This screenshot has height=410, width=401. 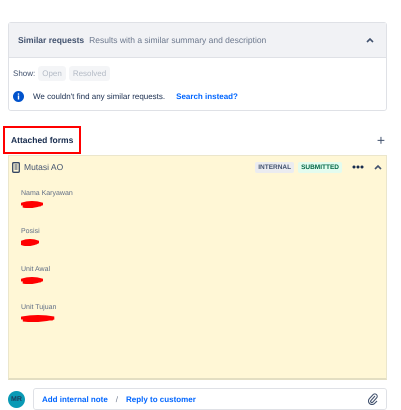 I want to click on internal-note-link: Add internal note, so click(x=75, y=399).